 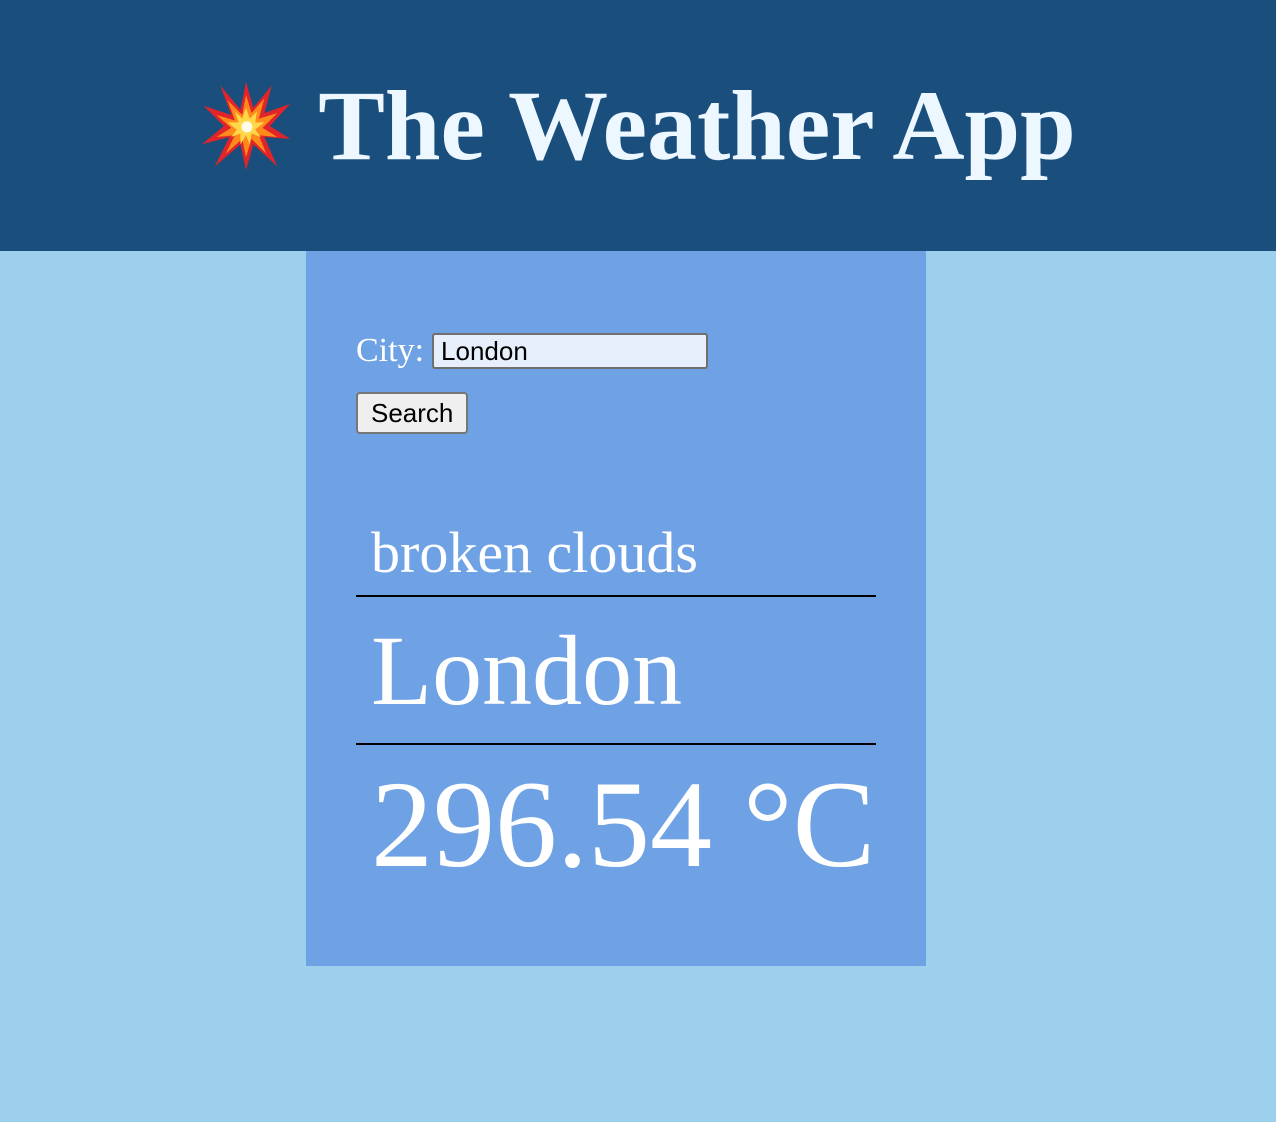 What do you see at coordinates (616, 671) in the screenshot?
I see `result-city-name: London` at bounding box center [616, 671].